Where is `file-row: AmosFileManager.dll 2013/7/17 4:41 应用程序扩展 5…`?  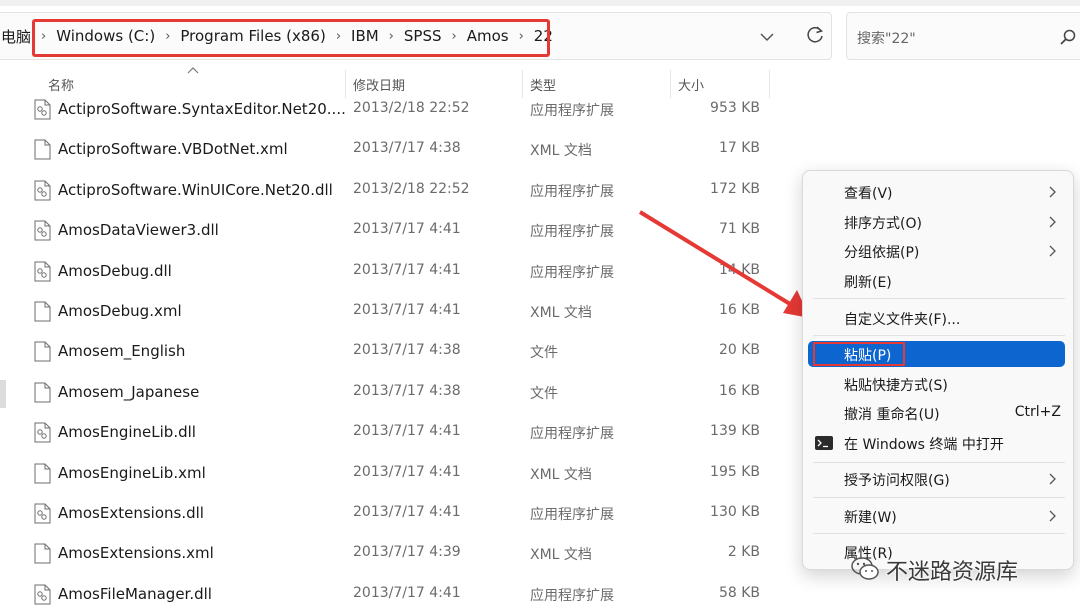 file-row: AmosFileManager.dll 2013/7/17 4:41 应用程序扩展 5… is located at coordinates (400, 595).